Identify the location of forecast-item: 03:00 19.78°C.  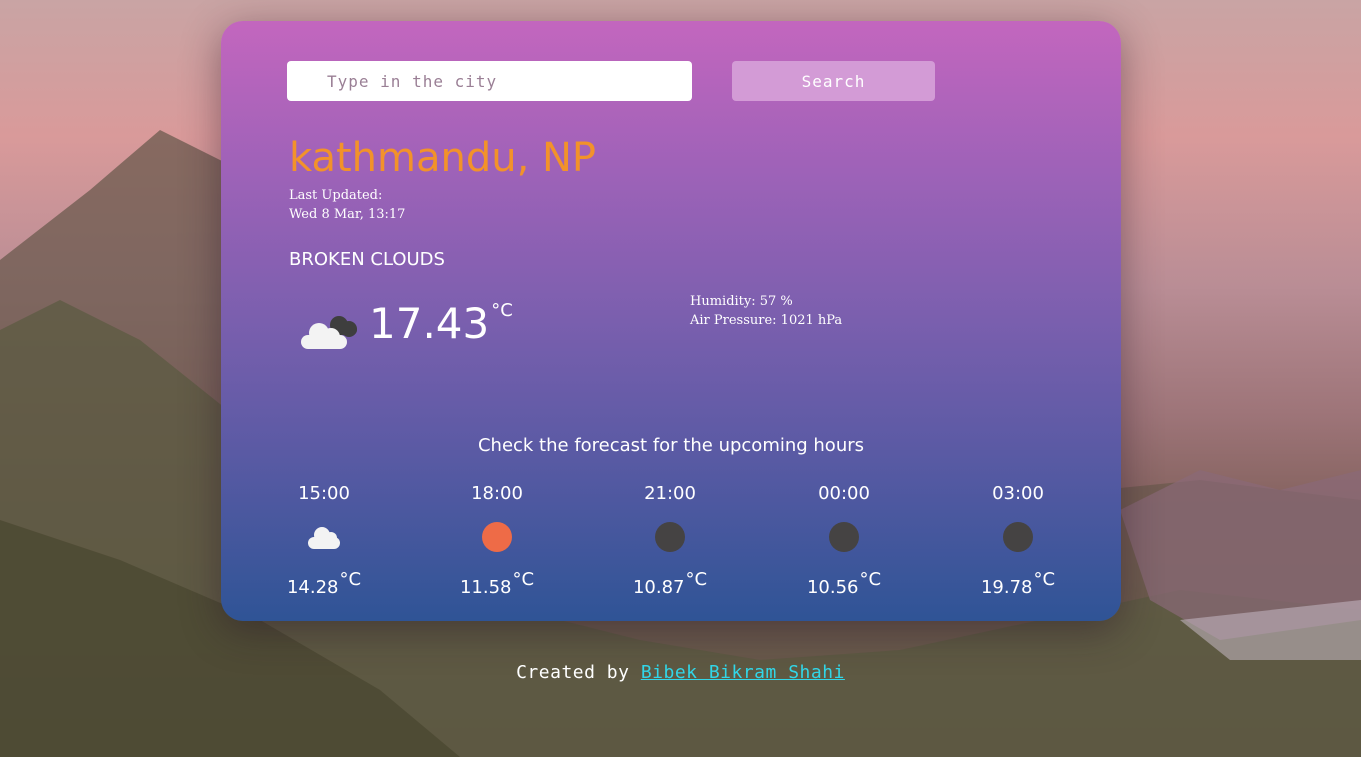
(1018, 540).